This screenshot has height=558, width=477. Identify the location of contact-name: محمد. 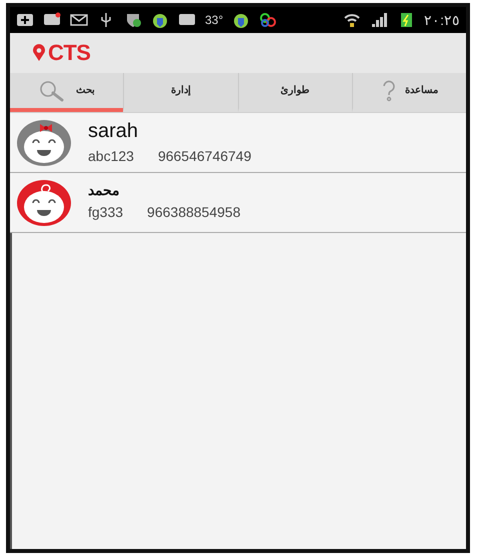
(104, 191).